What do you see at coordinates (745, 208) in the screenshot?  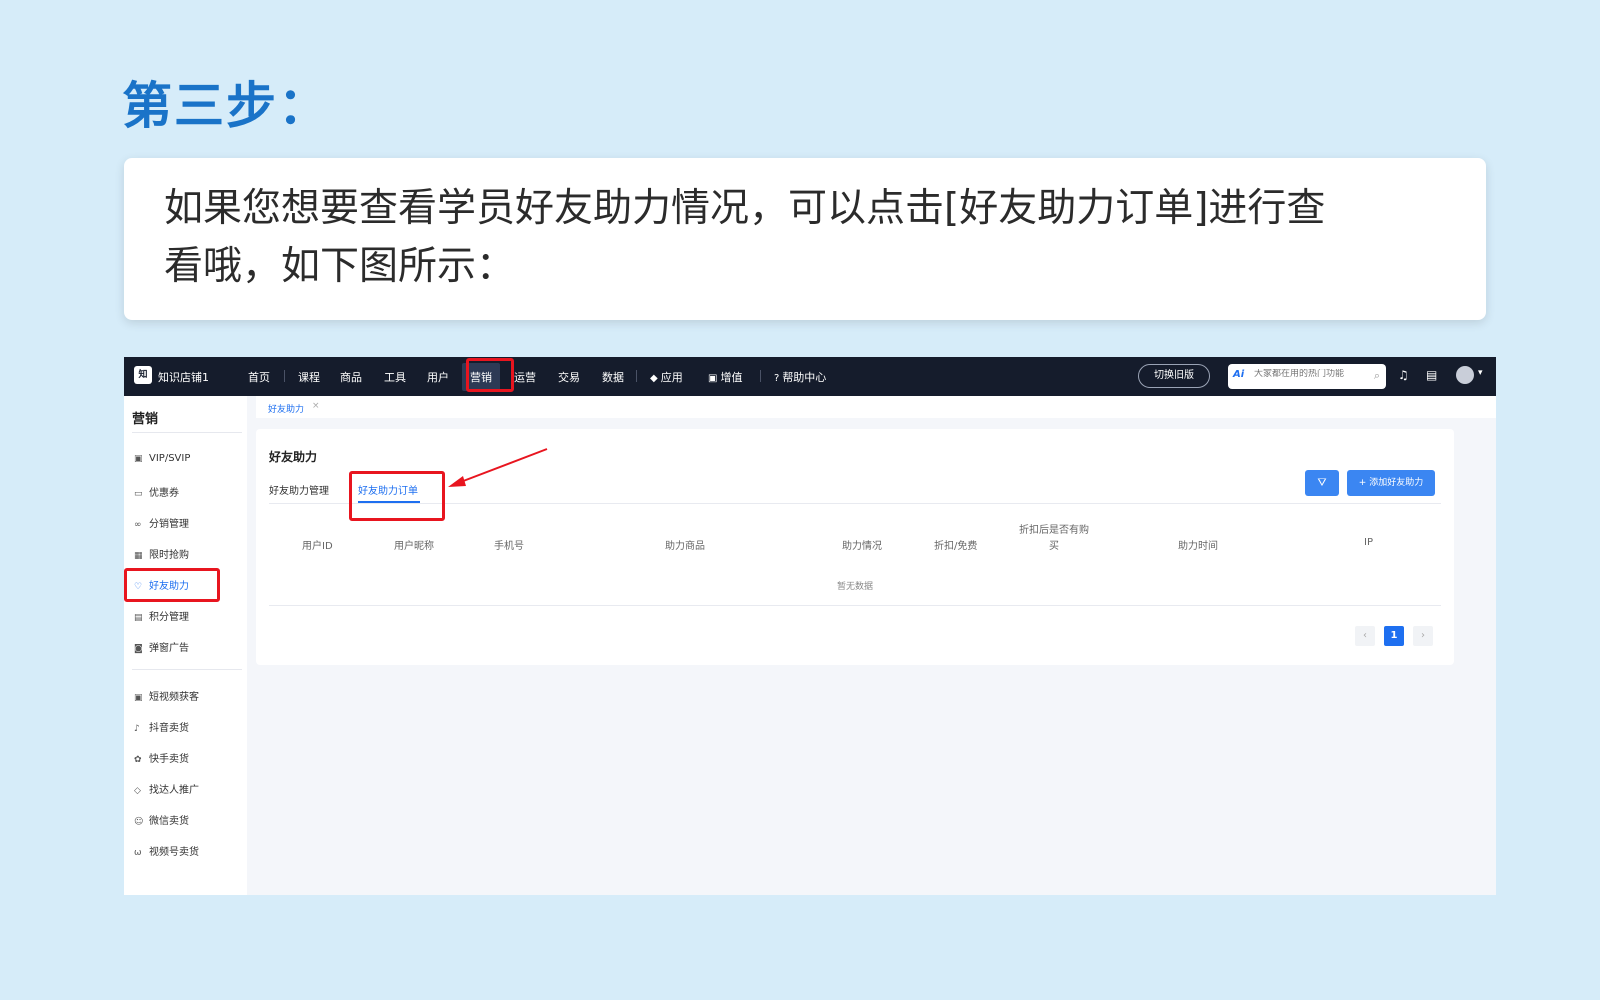 I see `instruction-line-1: 如果您想要查看学员好友助力情况，可以点击[好友助力订单]进行查` at bounding box center [745, 208].